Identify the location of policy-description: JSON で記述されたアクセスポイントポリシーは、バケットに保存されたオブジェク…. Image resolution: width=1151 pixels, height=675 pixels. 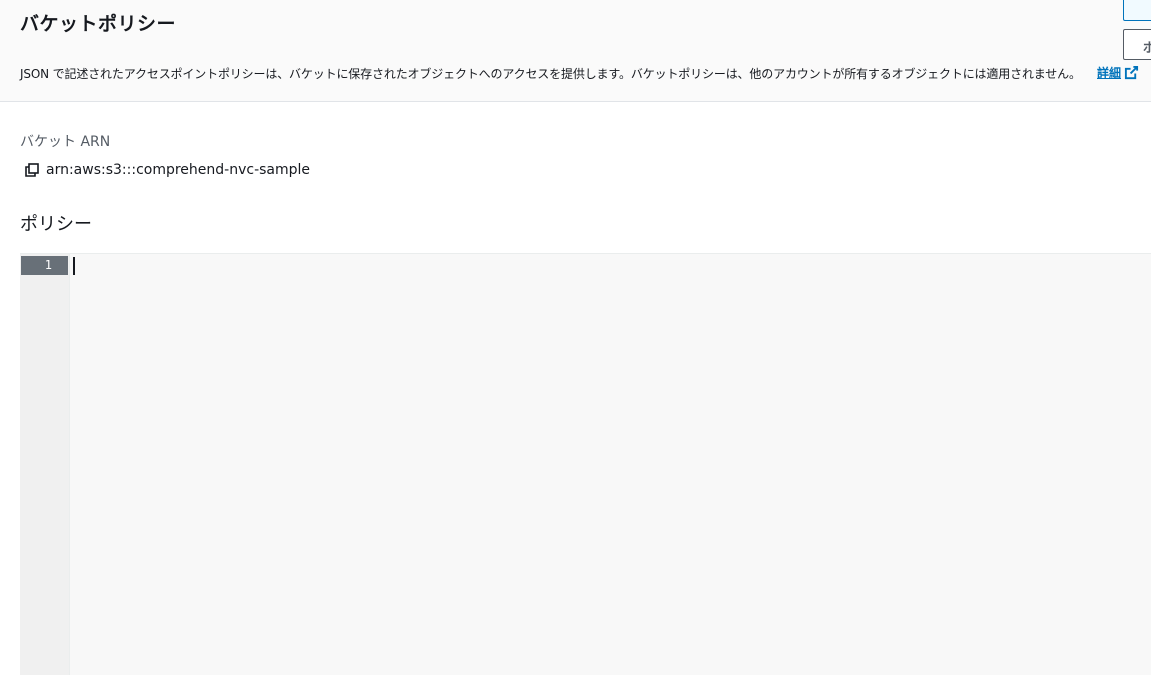
(550, 74).